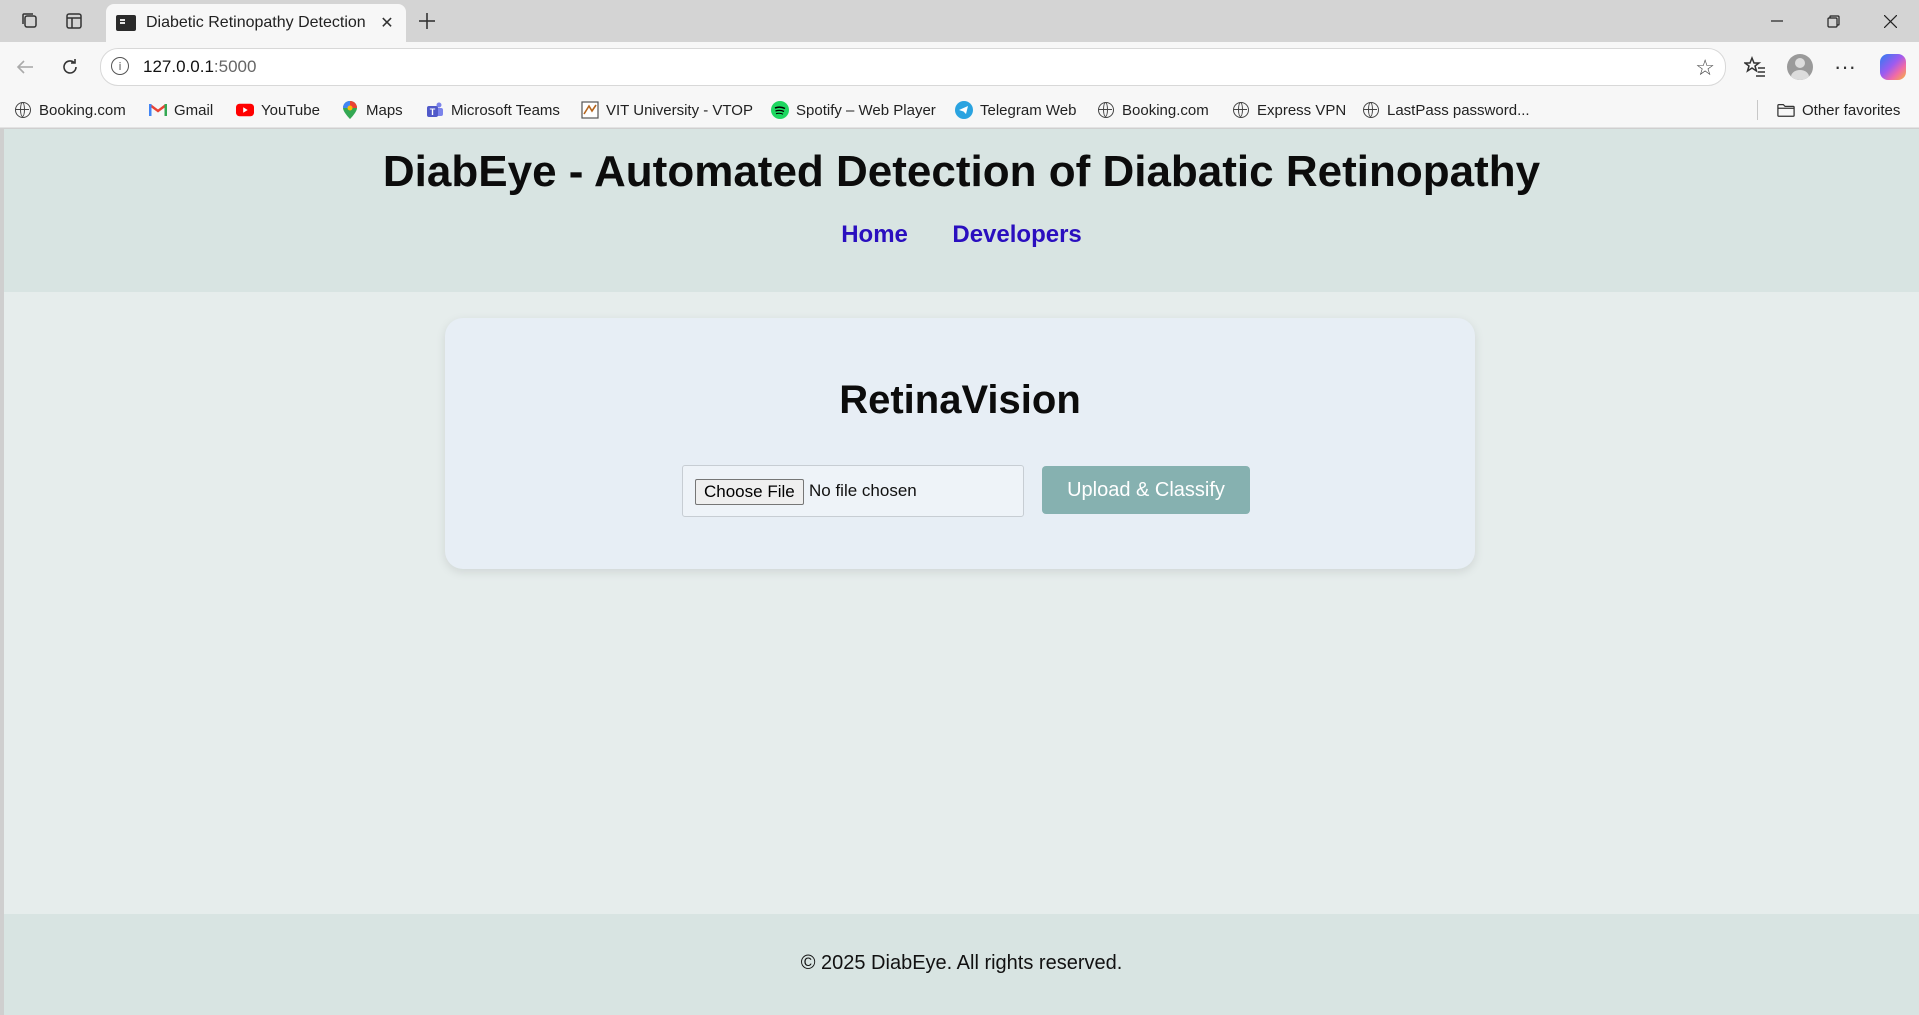 The image size is (1919, 1015). I want to click on maps-icon, so click(350, 110).